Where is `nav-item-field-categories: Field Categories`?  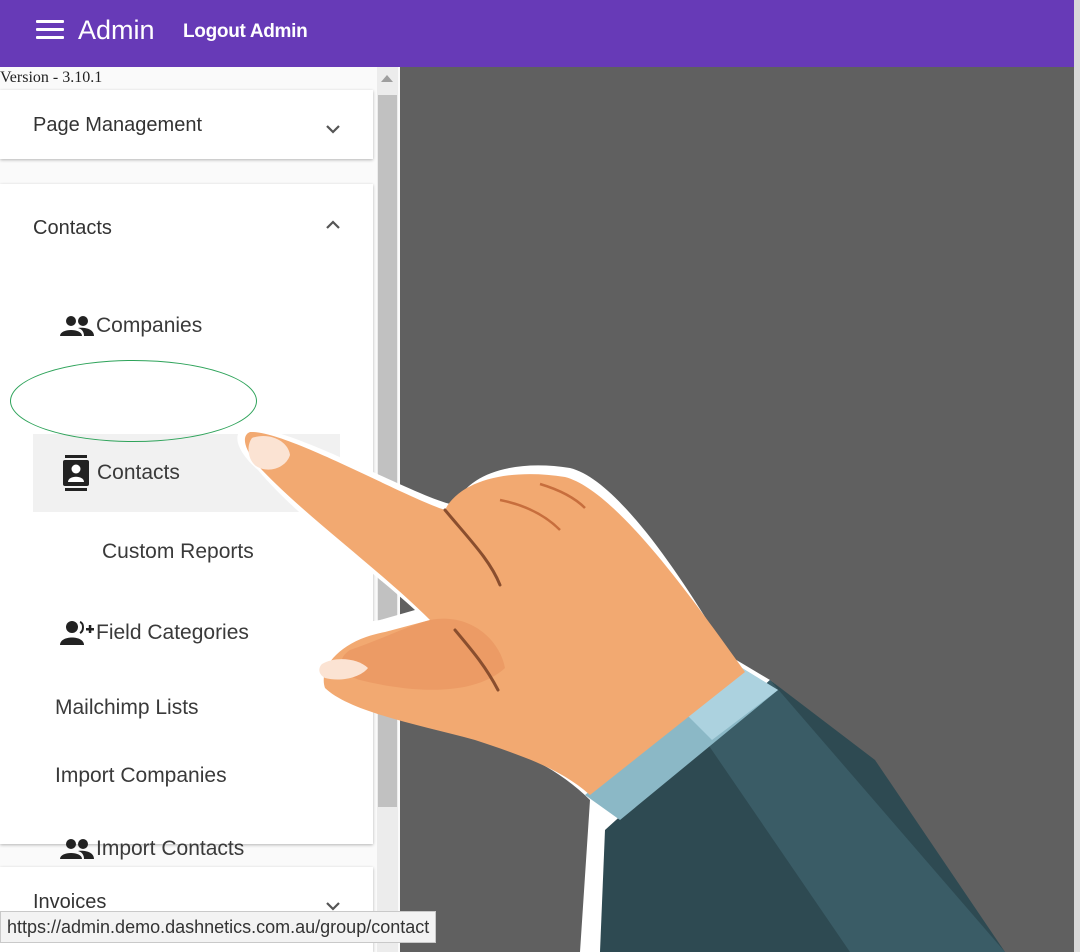 nav-item-field-categories: Field Categories is located at coordinates (154, 633).